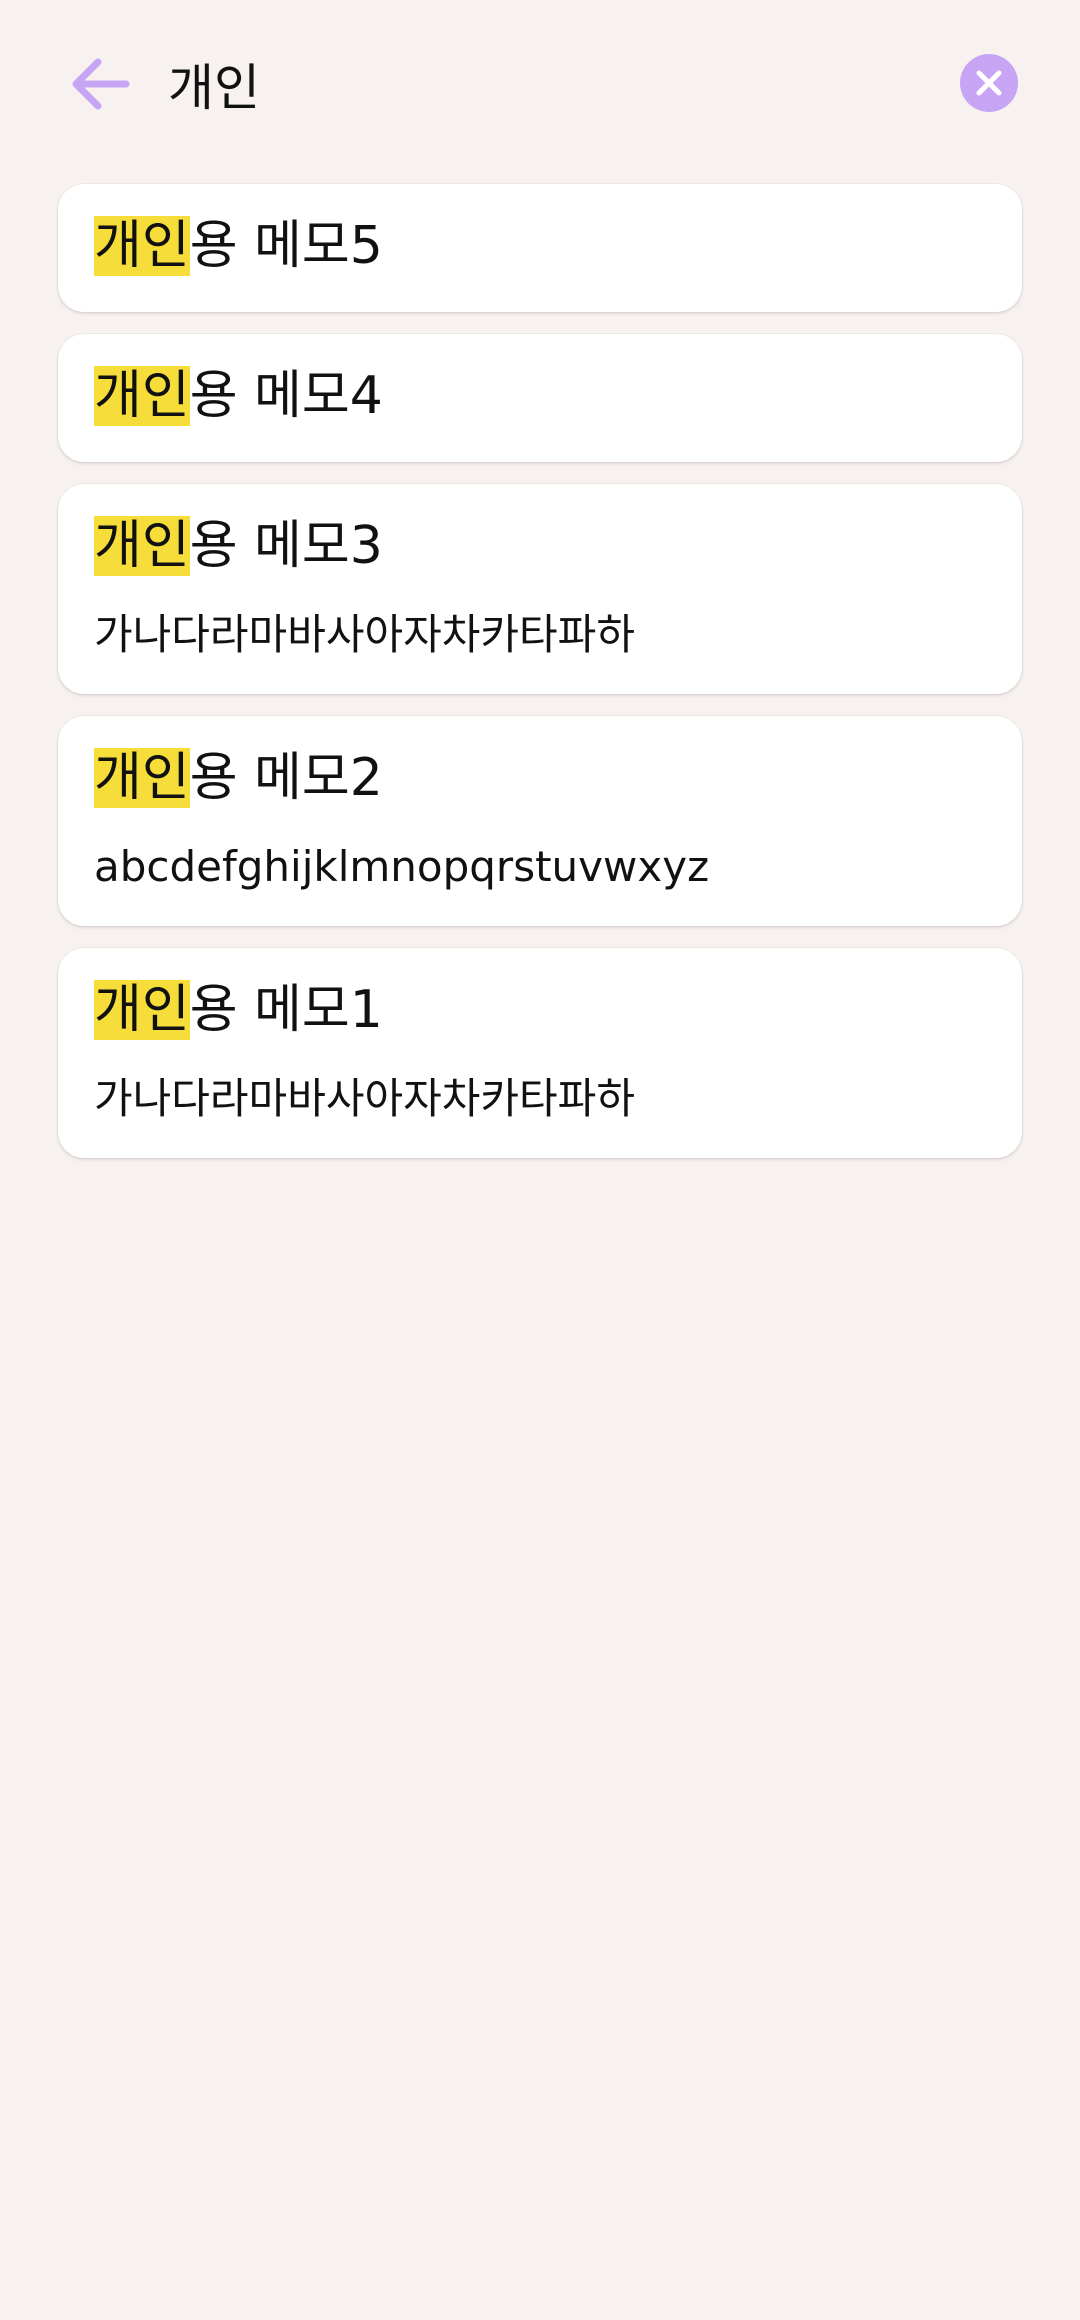 The width and height of the screenshot is (1080, 2320). I want to click on memo-title: 개인용 메모5, so click(540, 246).